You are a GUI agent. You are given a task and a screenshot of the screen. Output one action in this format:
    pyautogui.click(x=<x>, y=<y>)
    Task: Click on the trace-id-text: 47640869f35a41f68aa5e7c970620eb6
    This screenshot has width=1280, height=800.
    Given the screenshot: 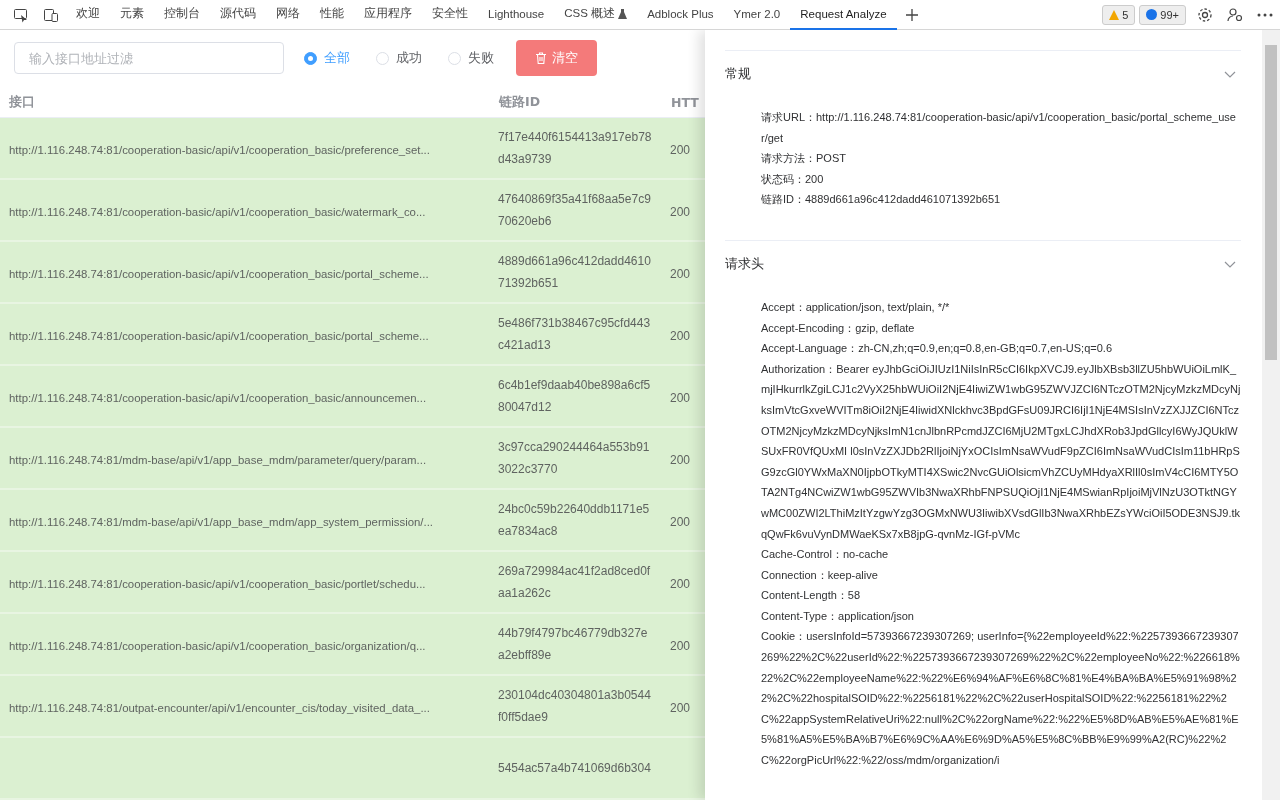 What is the action you would take?
    pyautogui.click(x=574, y=210)
    